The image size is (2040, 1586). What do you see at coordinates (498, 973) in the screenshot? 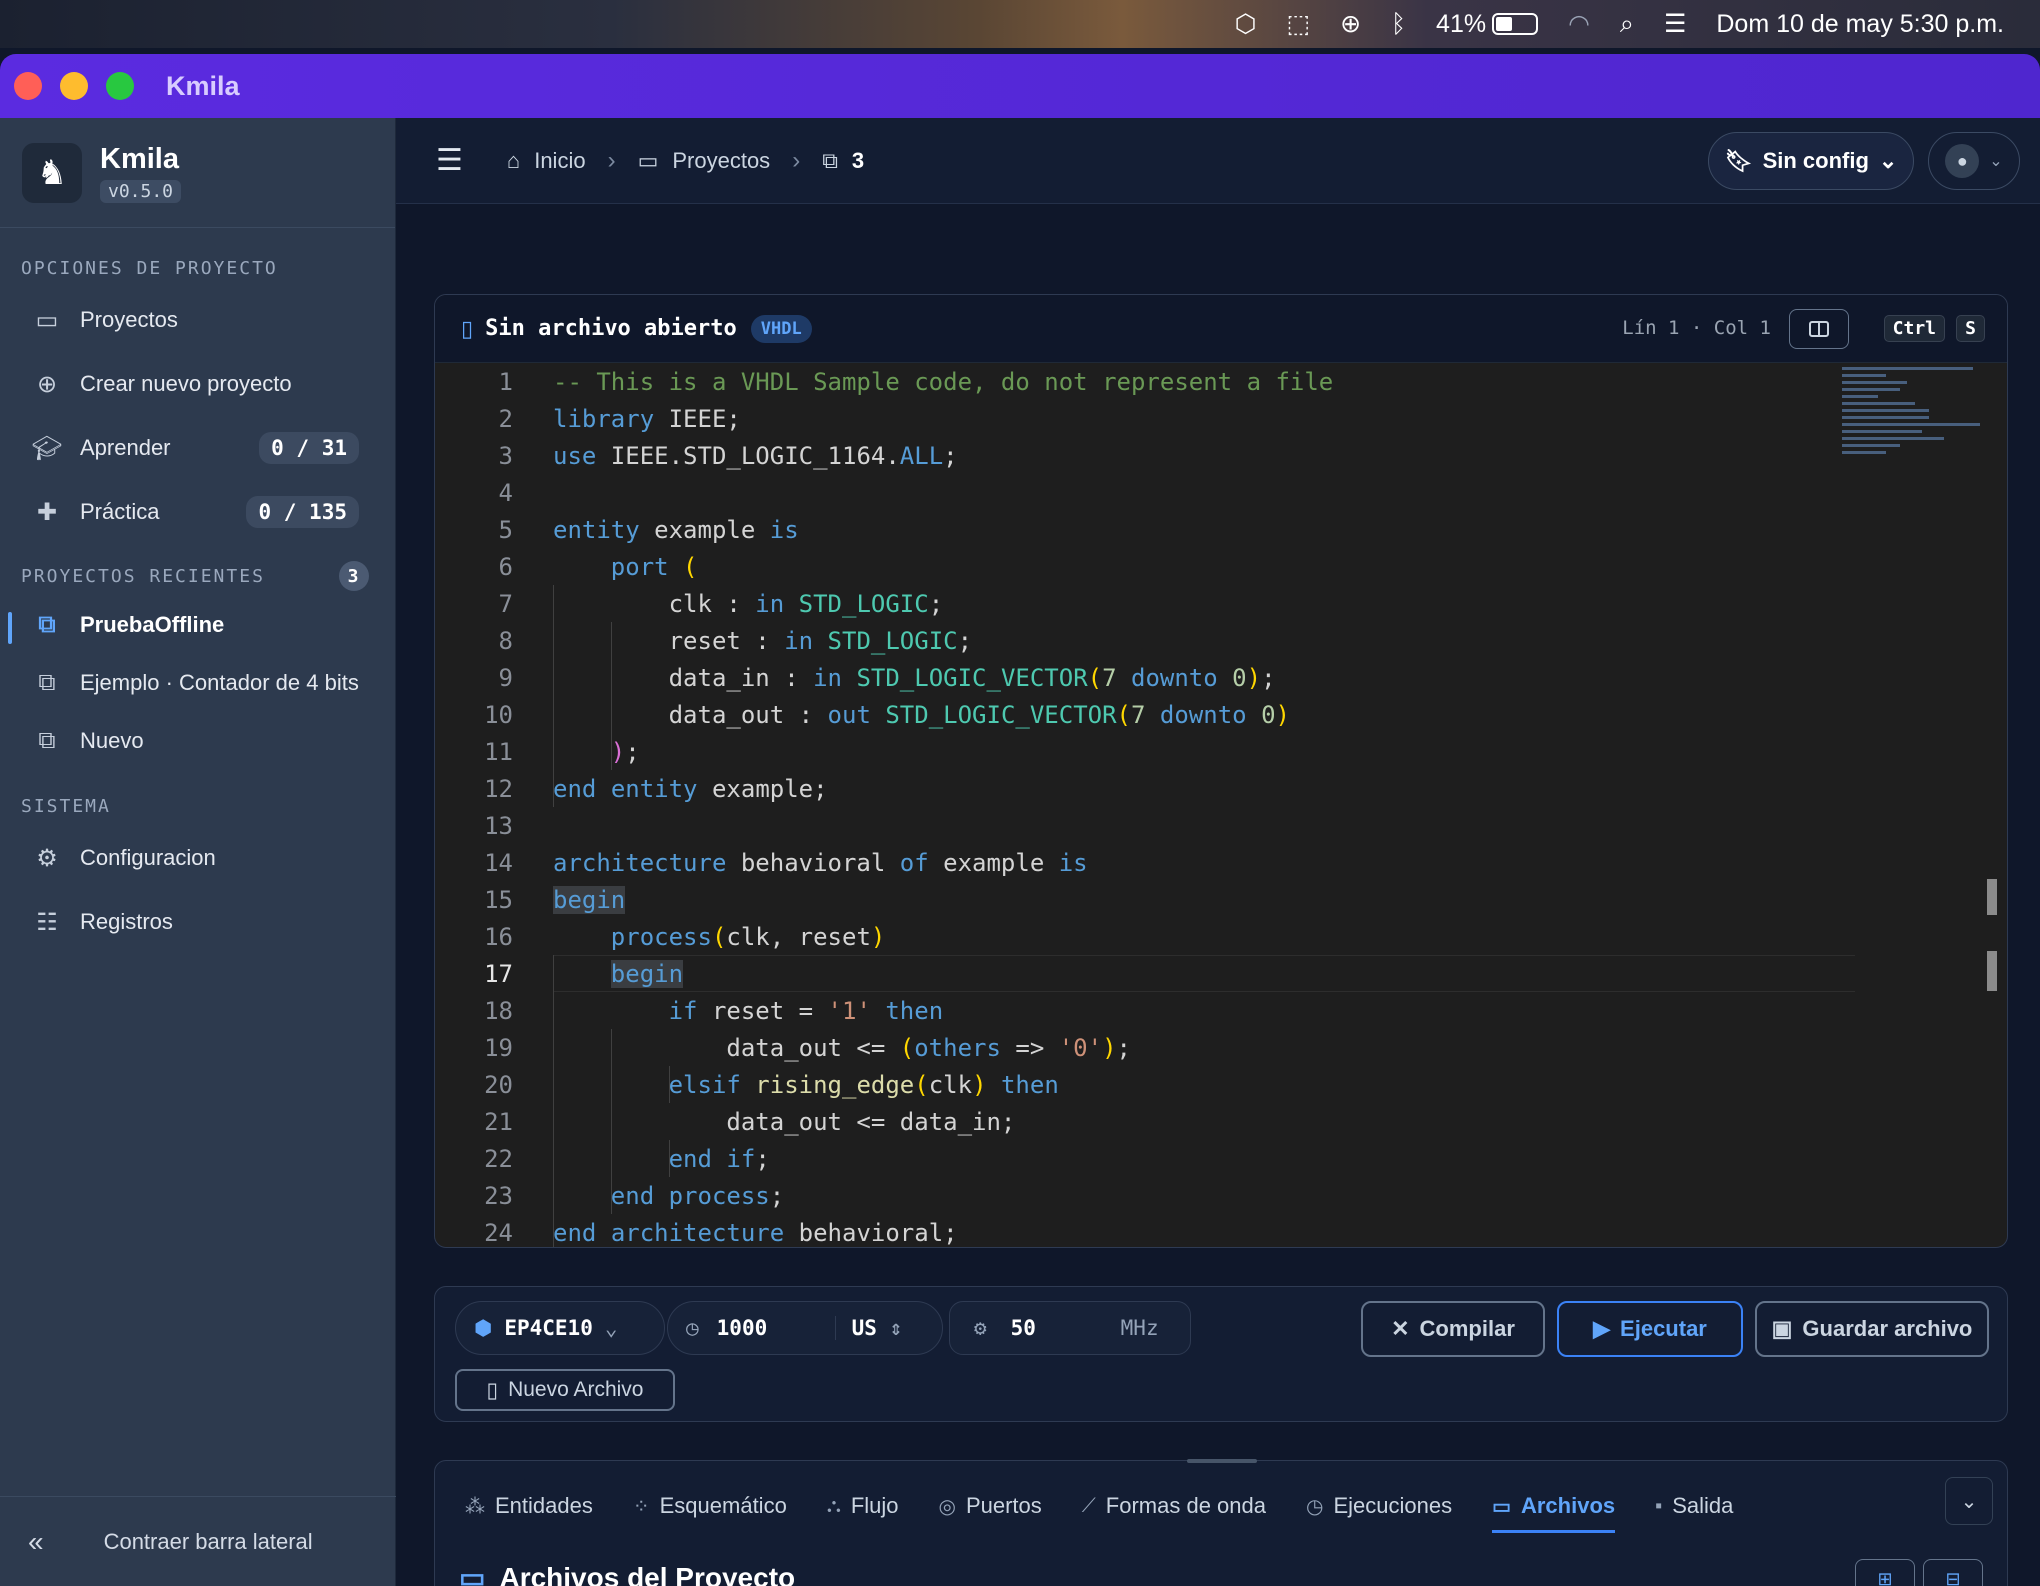
I see `line-number: 17` at bounding box center [498, 973].